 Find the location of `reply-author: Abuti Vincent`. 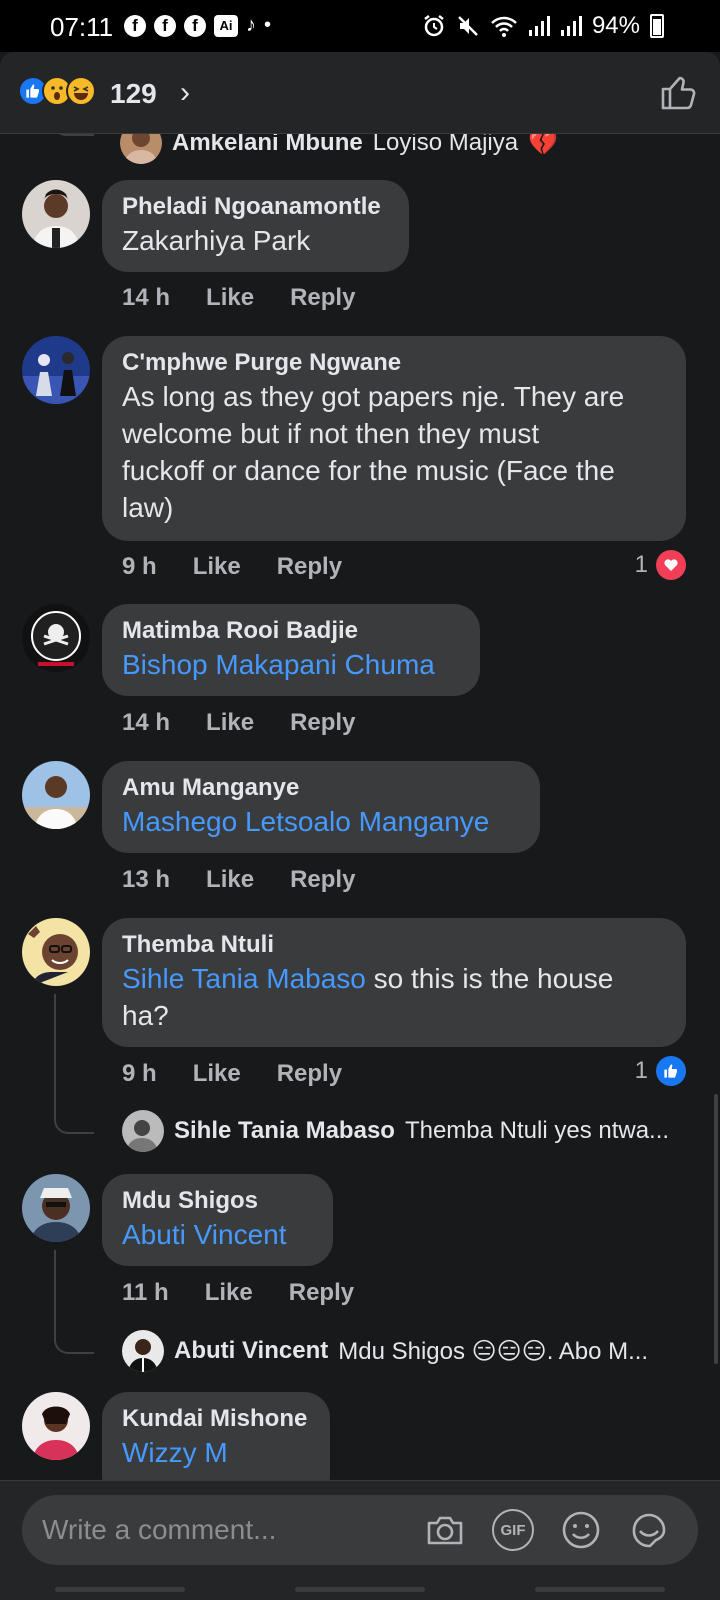

reply-author: Abuti Vincent is located at coordinates (251, 1351).